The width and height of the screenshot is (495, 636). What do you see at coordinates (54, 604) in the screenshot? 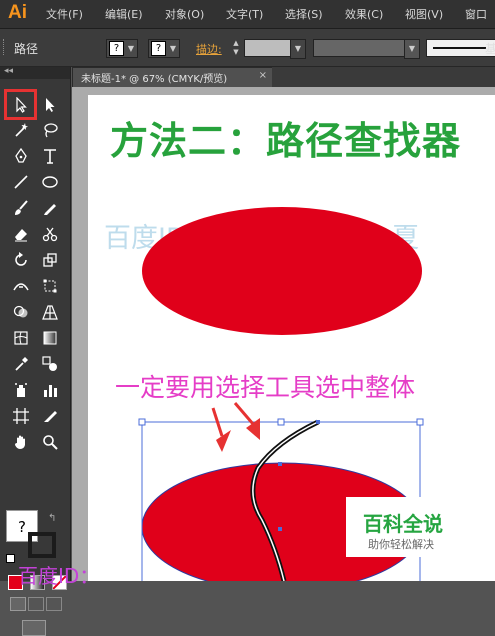
I see `draw-inside-button` at bounding box center [54, 604].